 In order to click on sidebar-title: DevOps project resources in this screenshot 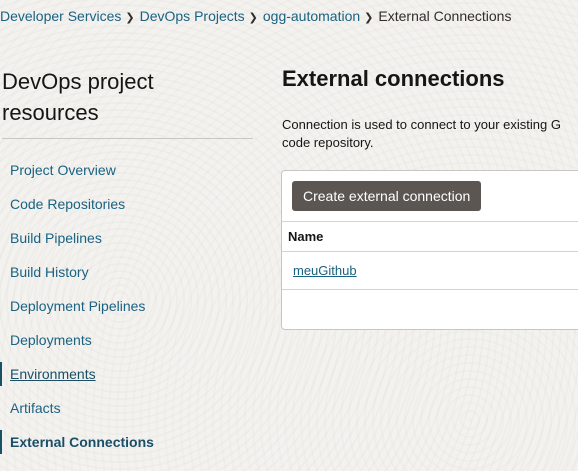, I will do `click(78, 97)`.